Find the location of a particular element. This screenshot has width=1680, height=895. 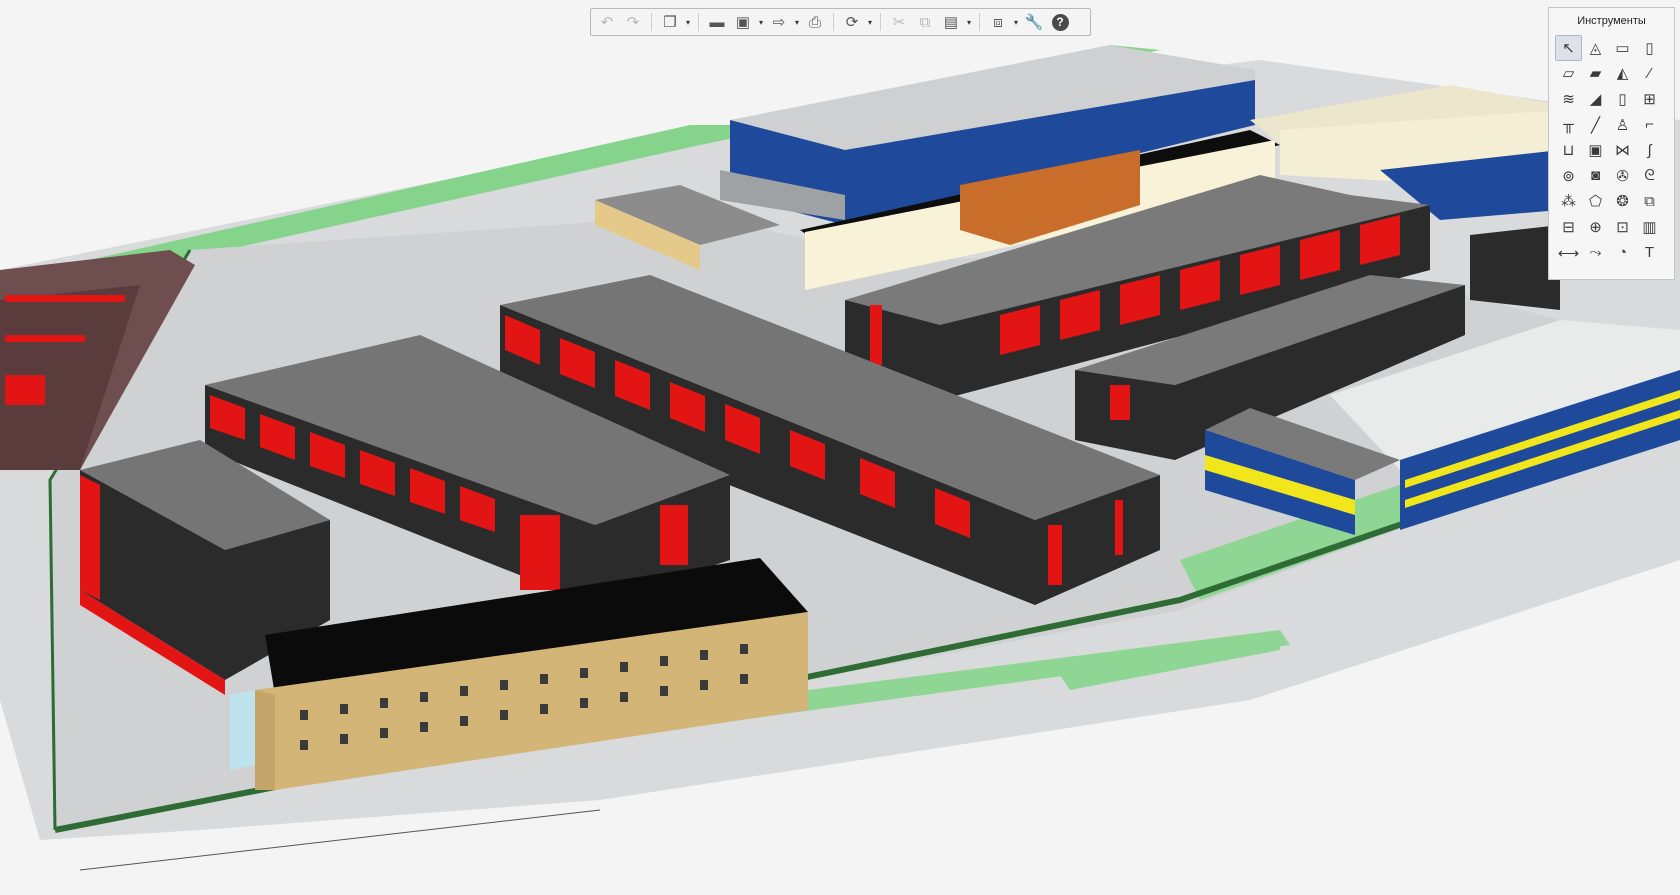

tool-section-button: ⤳ is located at coordinates (1595, 253).